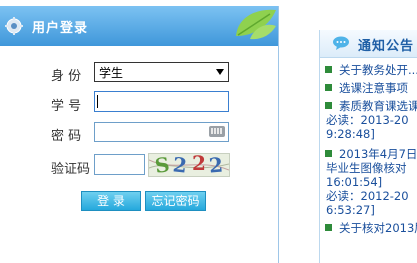  Describe the element at coordinates (119, 164) in the screenshot. I see `captcha-input` at that location.